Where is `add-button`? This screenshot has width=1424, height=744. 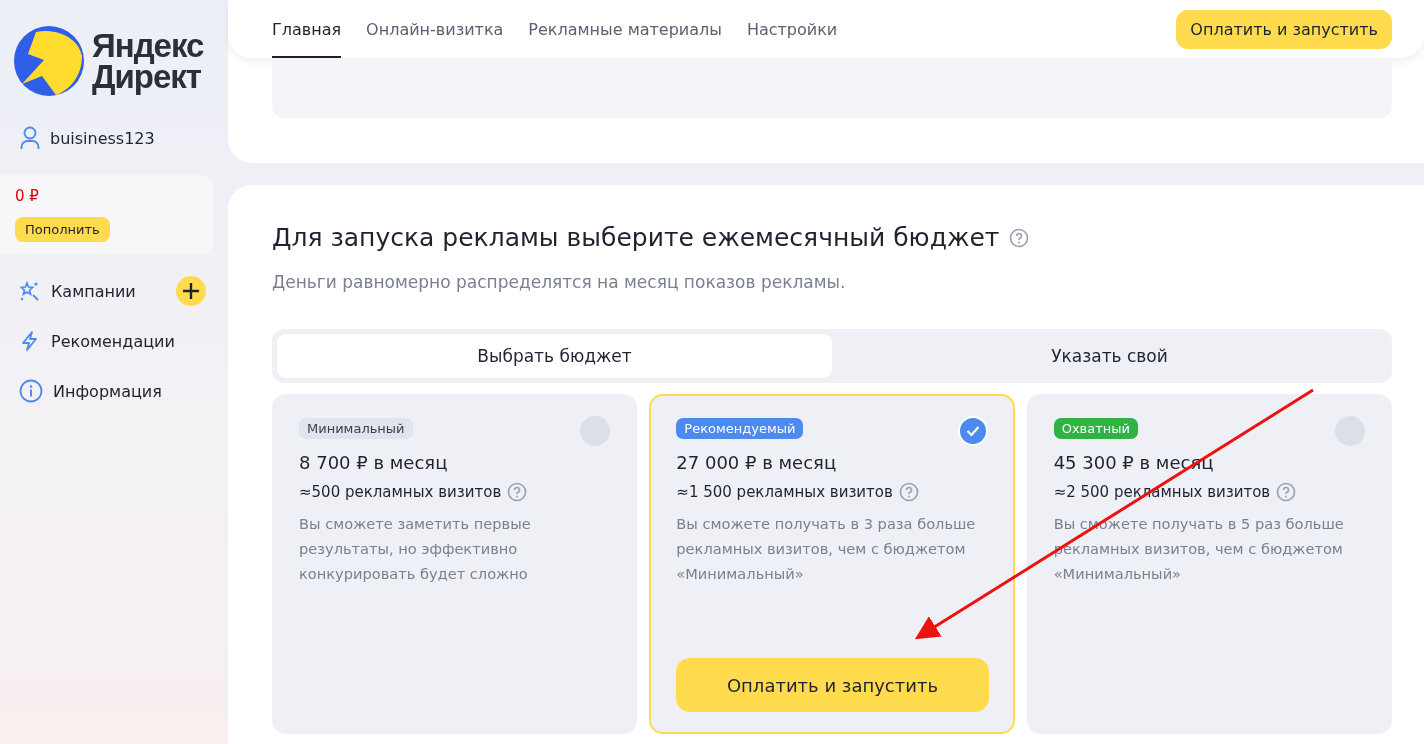
add-button is located at coordinates (191, 291).